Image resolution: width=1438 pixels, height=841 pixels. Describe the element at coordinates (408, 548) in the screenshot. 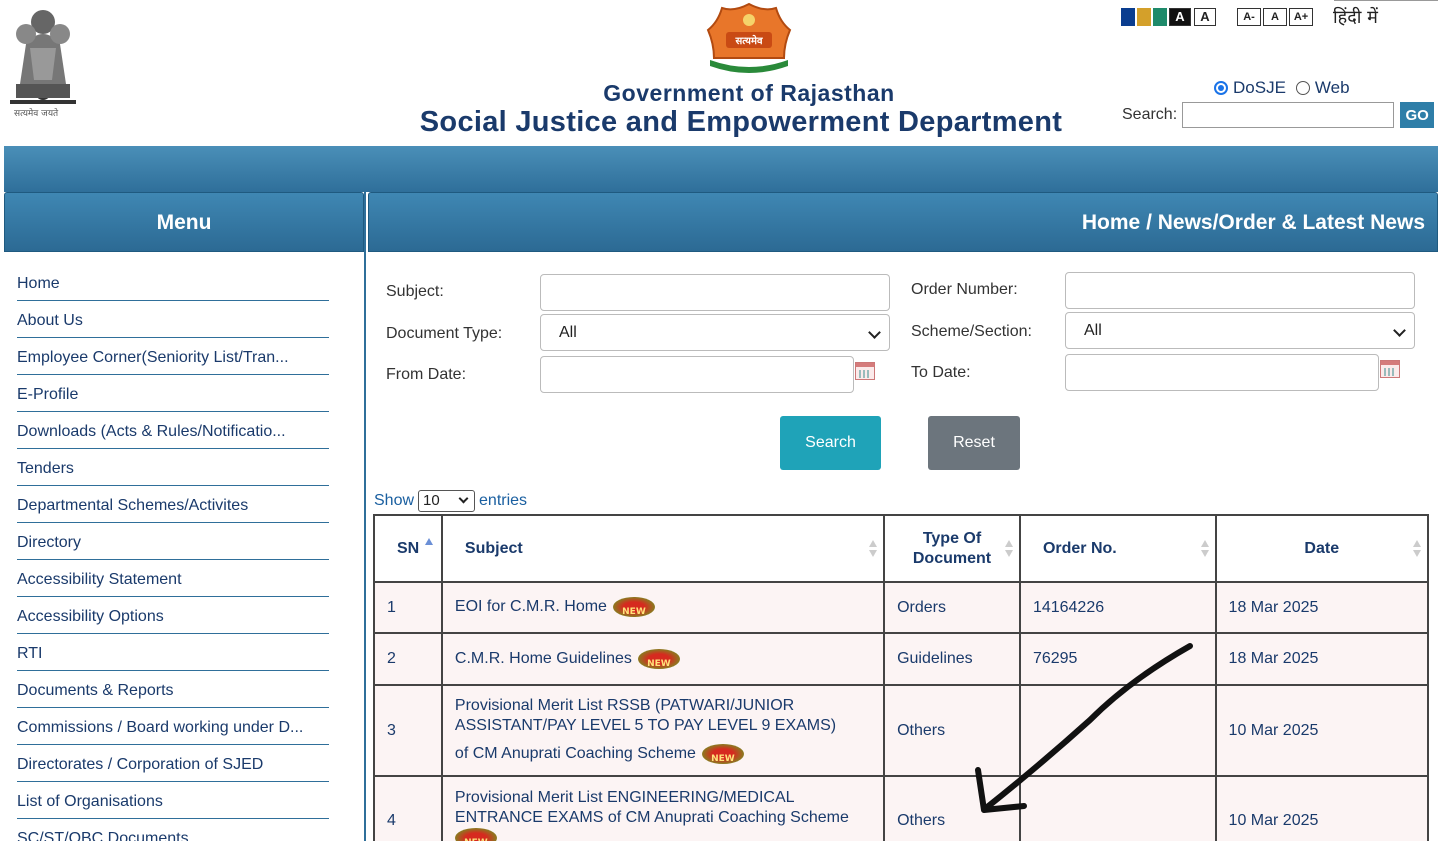

I see `column-header-sn: SN` at that location.